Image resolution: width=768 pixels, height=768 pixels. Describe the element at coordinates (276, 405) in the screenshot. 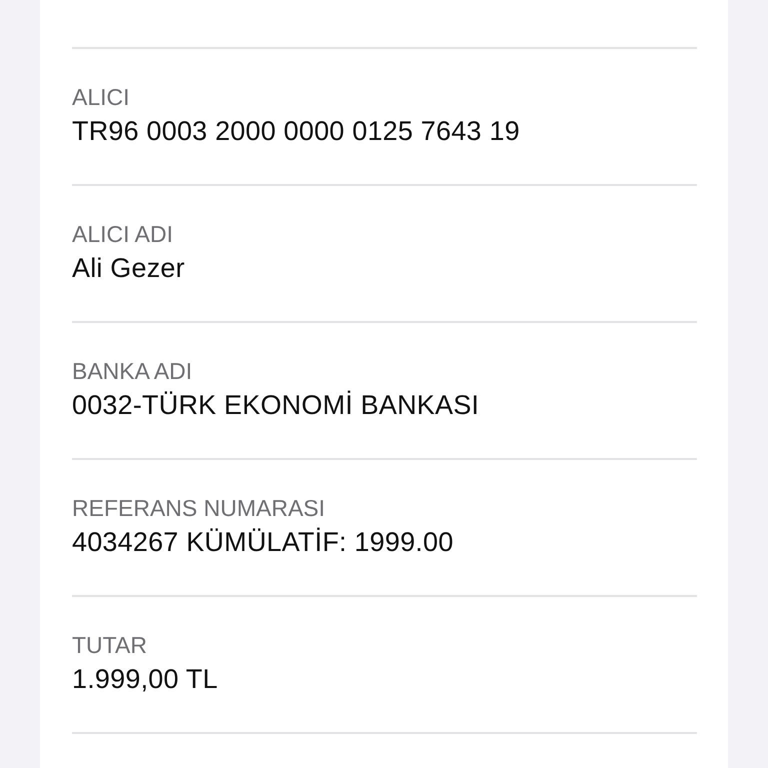

I see `field-value: 0032-TÜRK EKONOMİ BANKASI` at that location.